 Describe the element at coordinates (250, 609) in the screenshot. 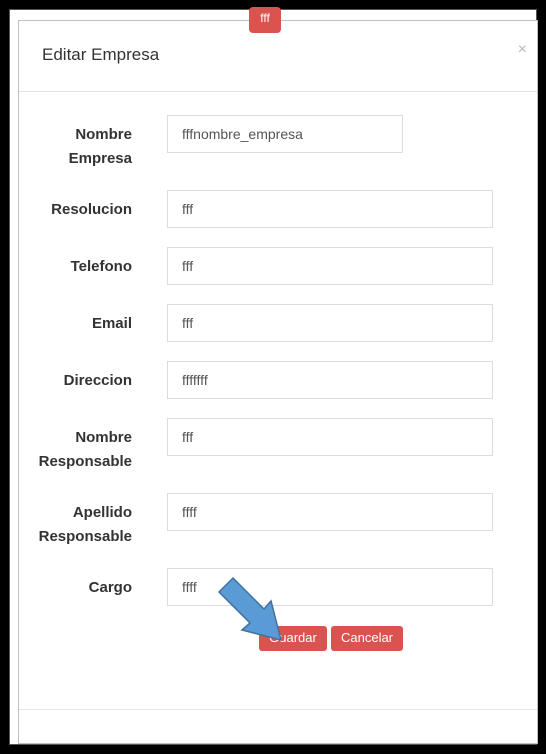

I see `annotation-arrow-icon` at that location.